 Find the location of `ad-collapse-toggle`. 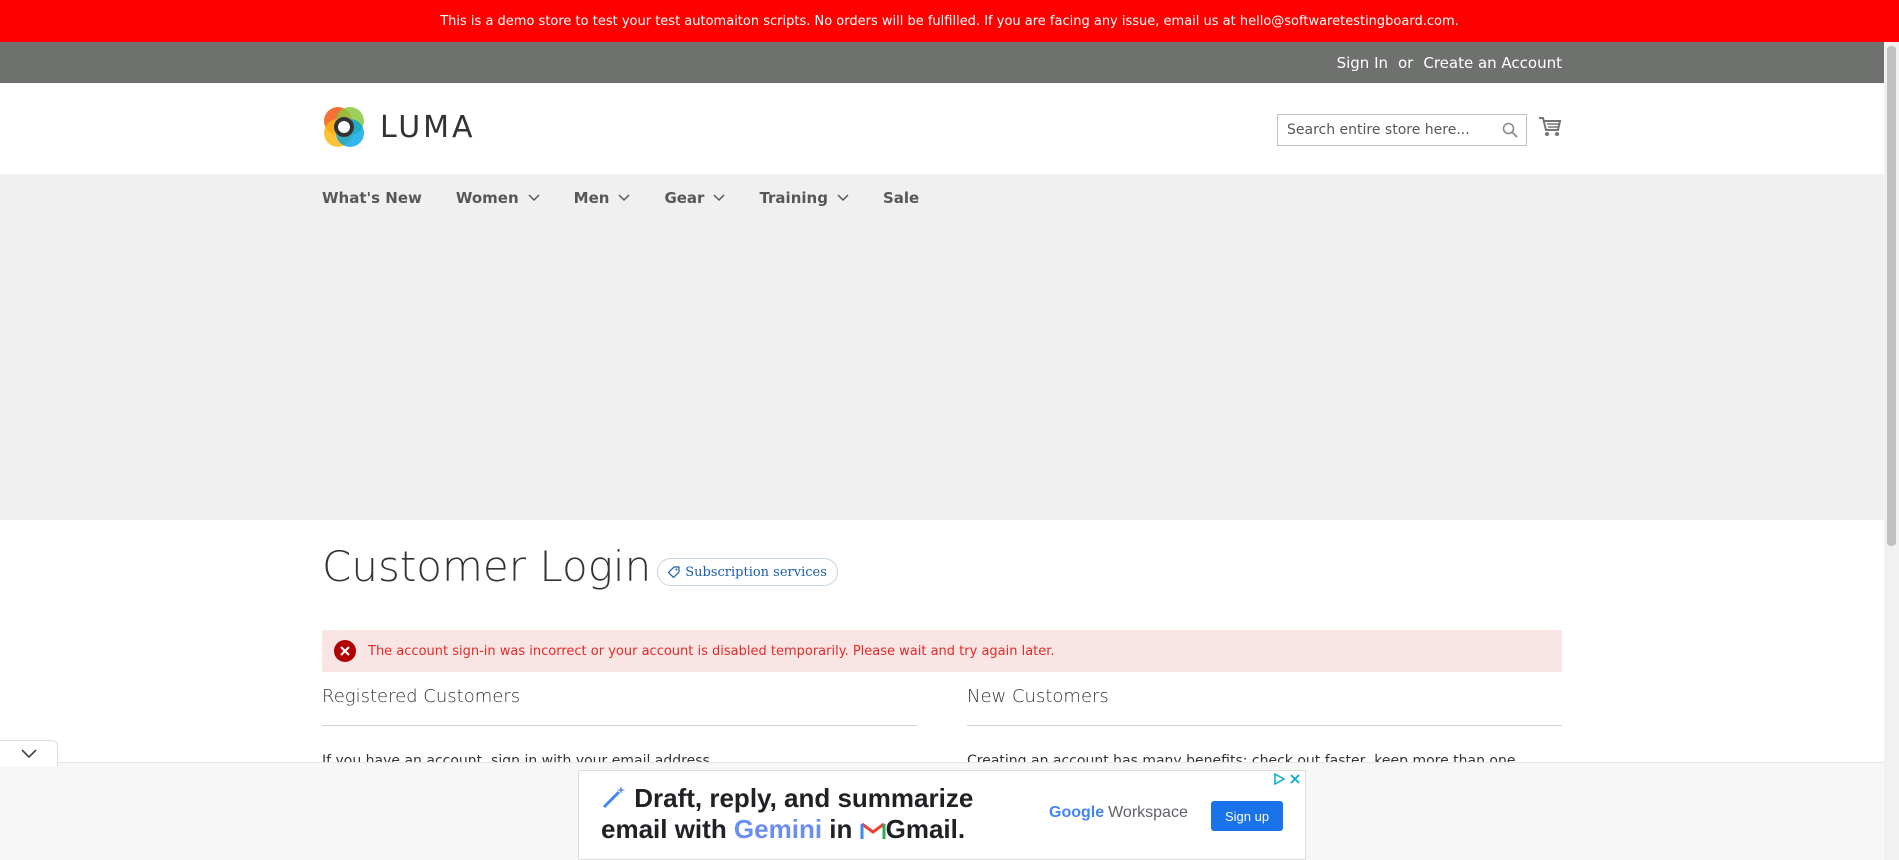

ad-collapse-toggle is located at coordinates (29, 753).